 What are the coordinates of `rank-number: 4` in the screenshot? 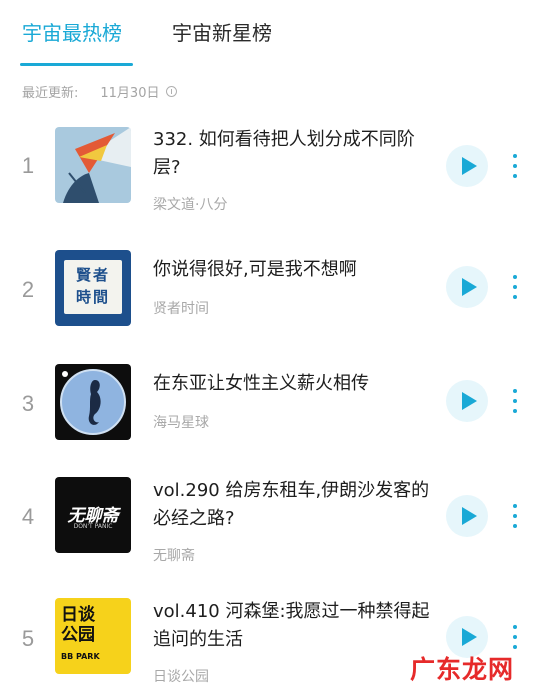 It's located at (28, 516).